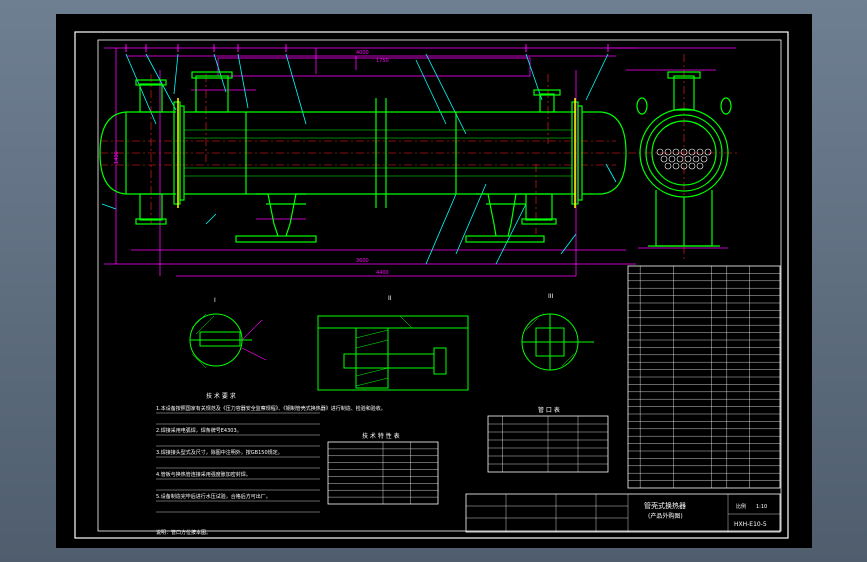 The height and width of the screenshot is (562, 867). I want to click on tech-requirement-line: 2.焊接采用电弧焊，焊条牌号E4303。, so click(199, 430).